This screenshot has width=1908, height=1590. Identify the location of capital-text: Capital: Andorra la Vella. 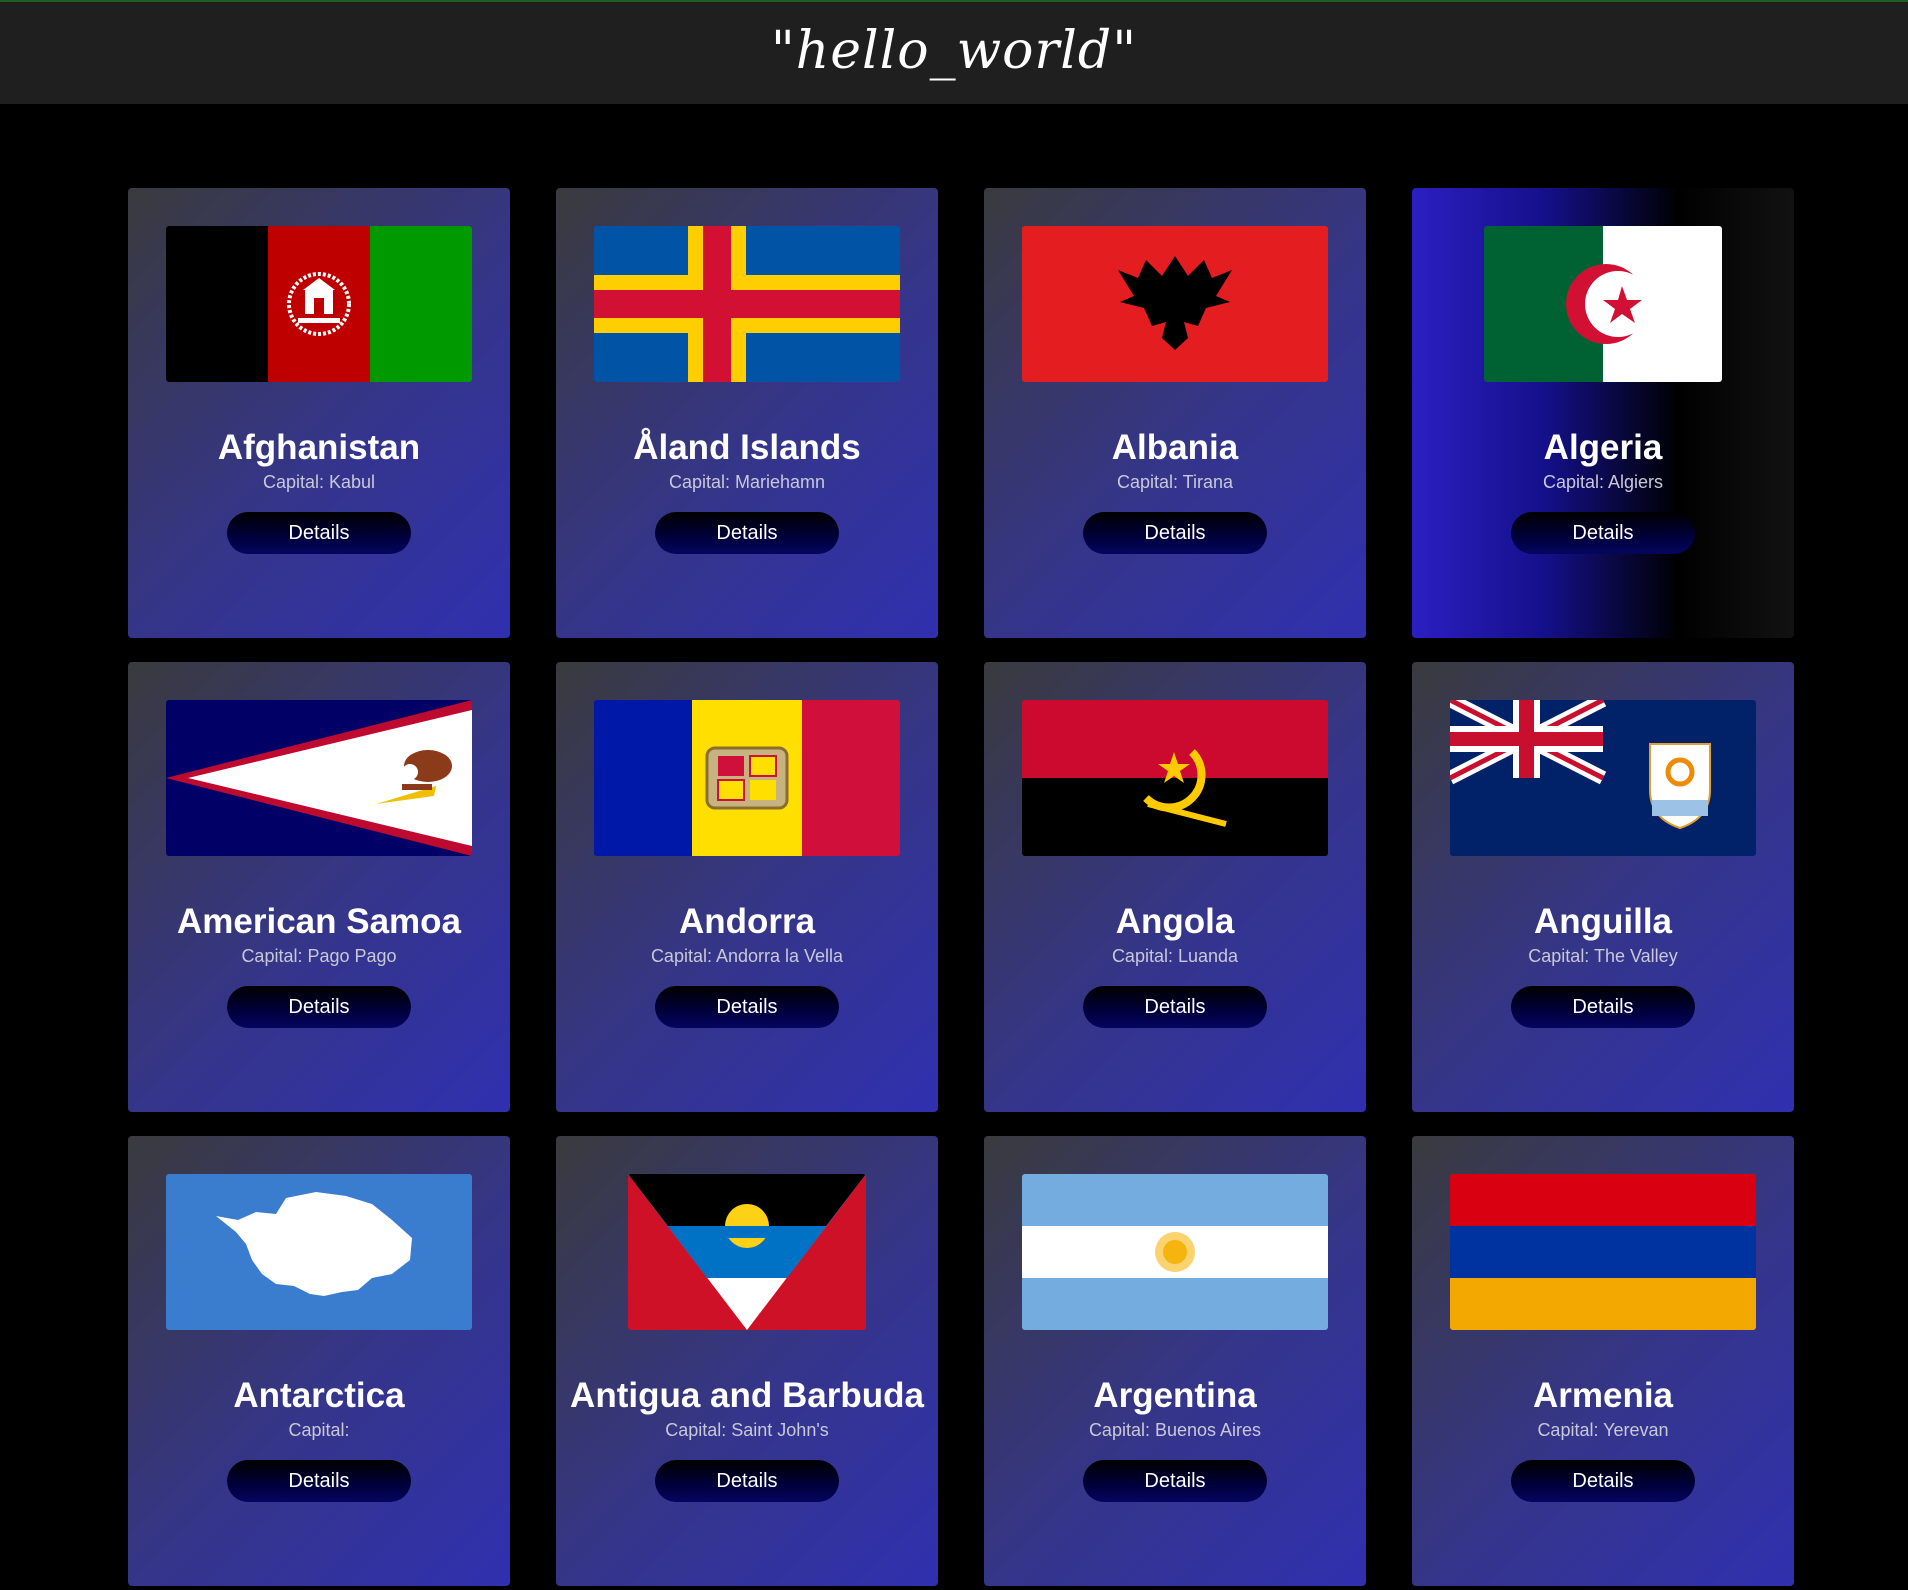
(747, 956).